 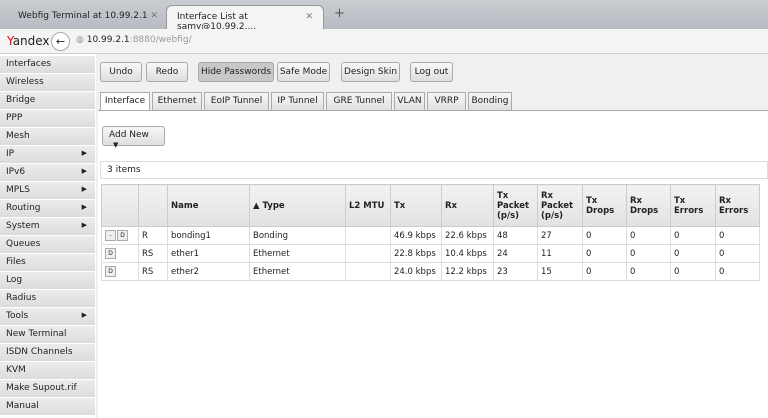 What do you see at coordinates (368, 205) in the screenshot?
I see `column-header: L2 MTU` at bounding box center [368, 205].